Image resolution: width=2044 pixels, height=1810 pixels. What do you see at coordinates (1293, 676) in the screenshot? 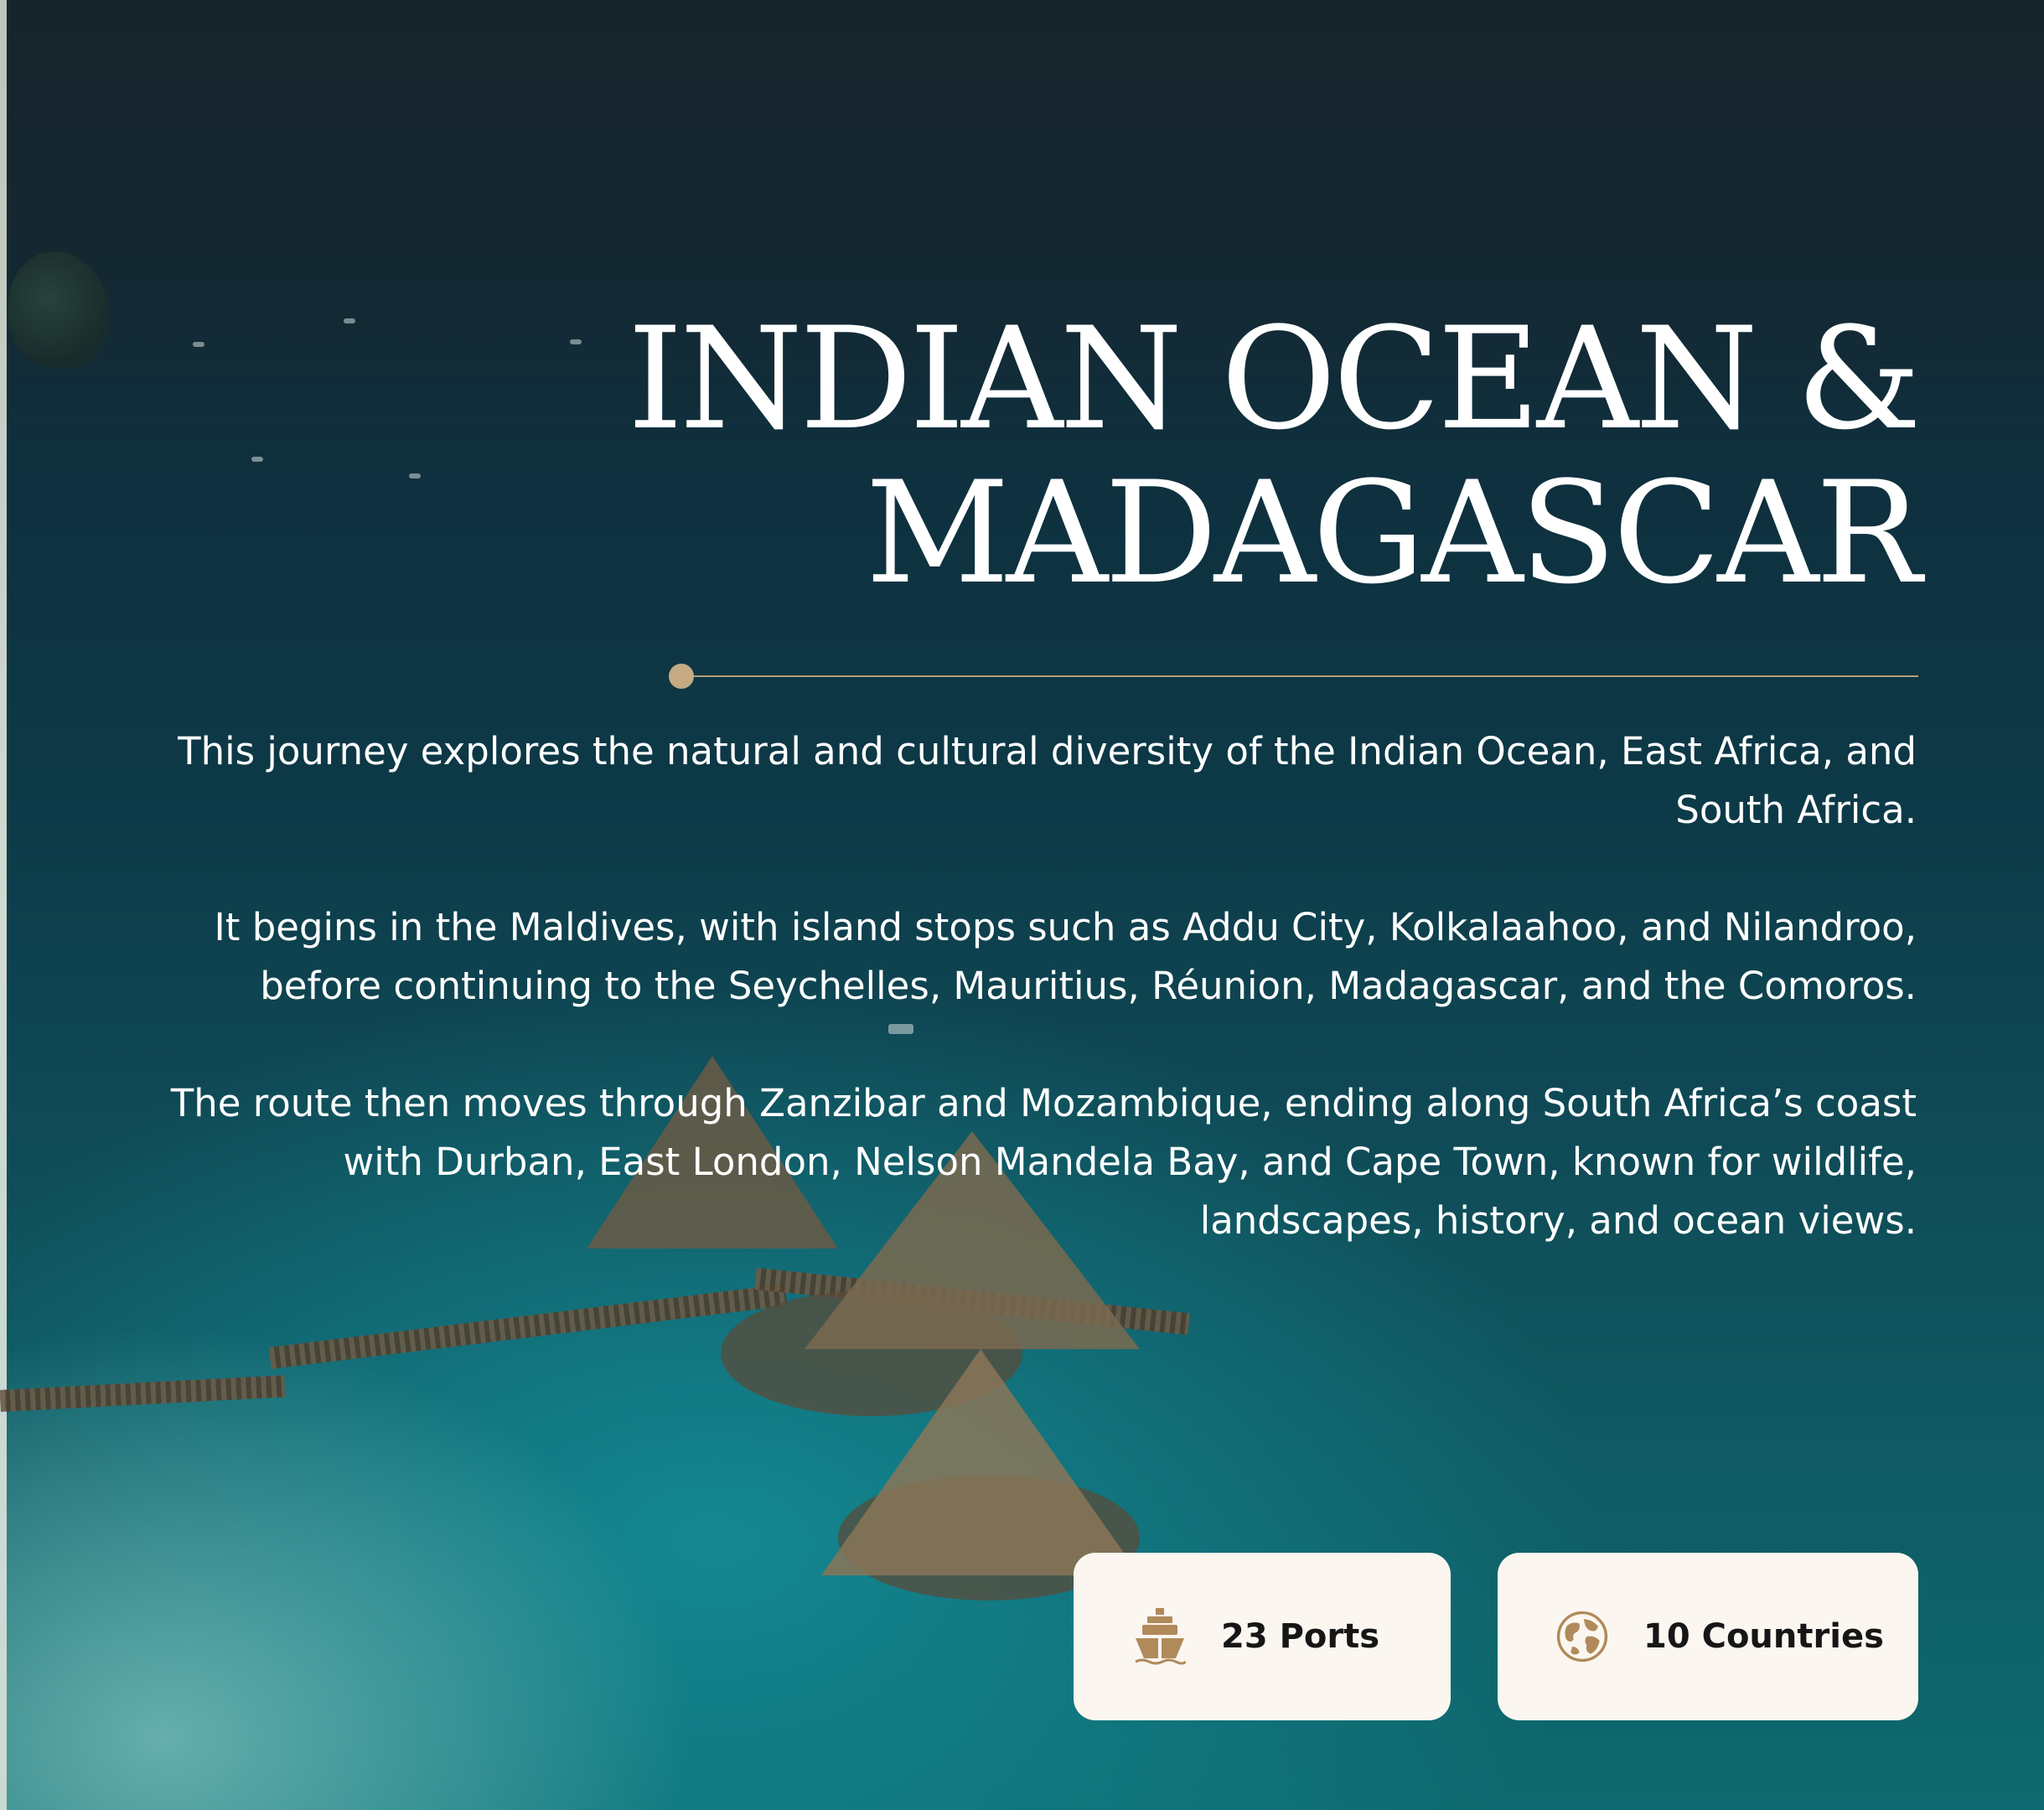
I see `title-divider` at bounding box center [1293, 676].